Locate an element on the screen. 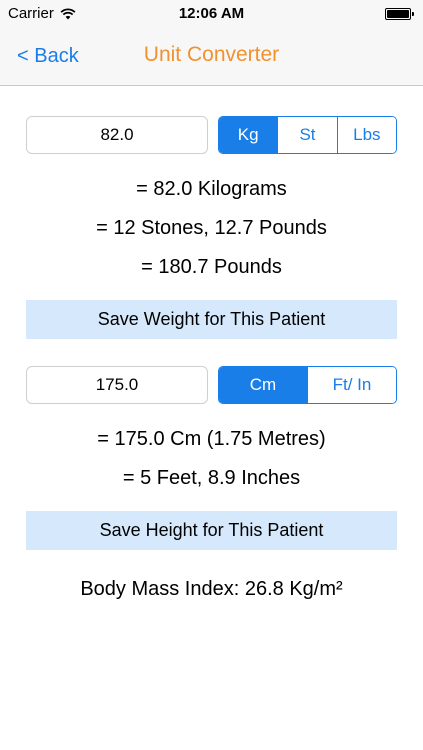  weight-unit-st: St is located at coordinates (307, 135).